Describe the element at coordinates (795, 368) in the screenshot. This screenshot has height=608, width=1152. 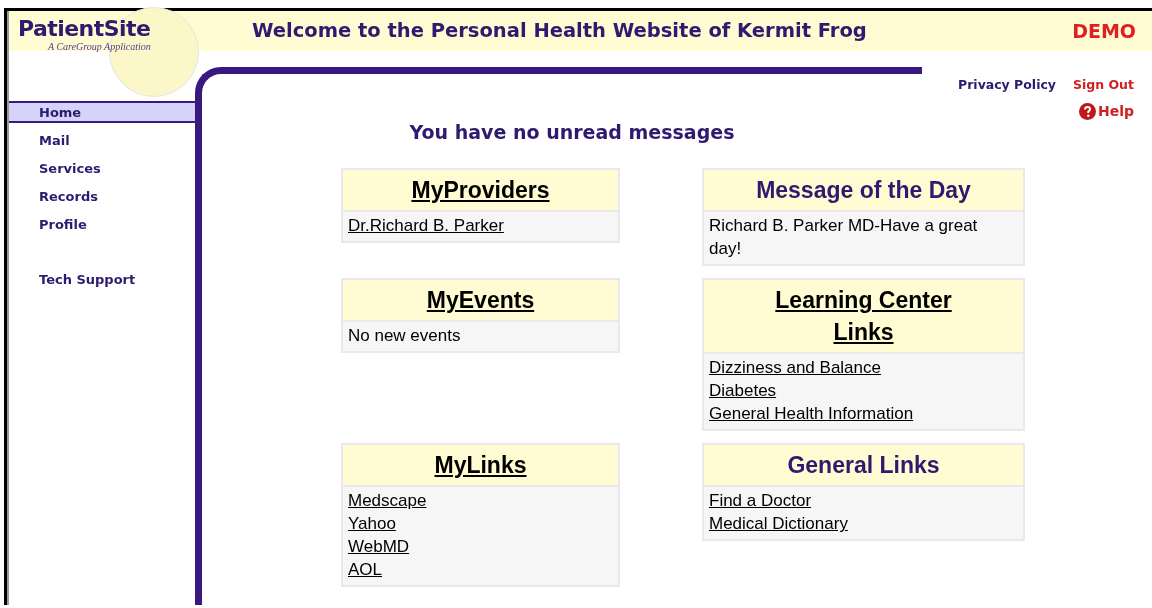
I see `panel-link: Dizziness and Balance` at that location.